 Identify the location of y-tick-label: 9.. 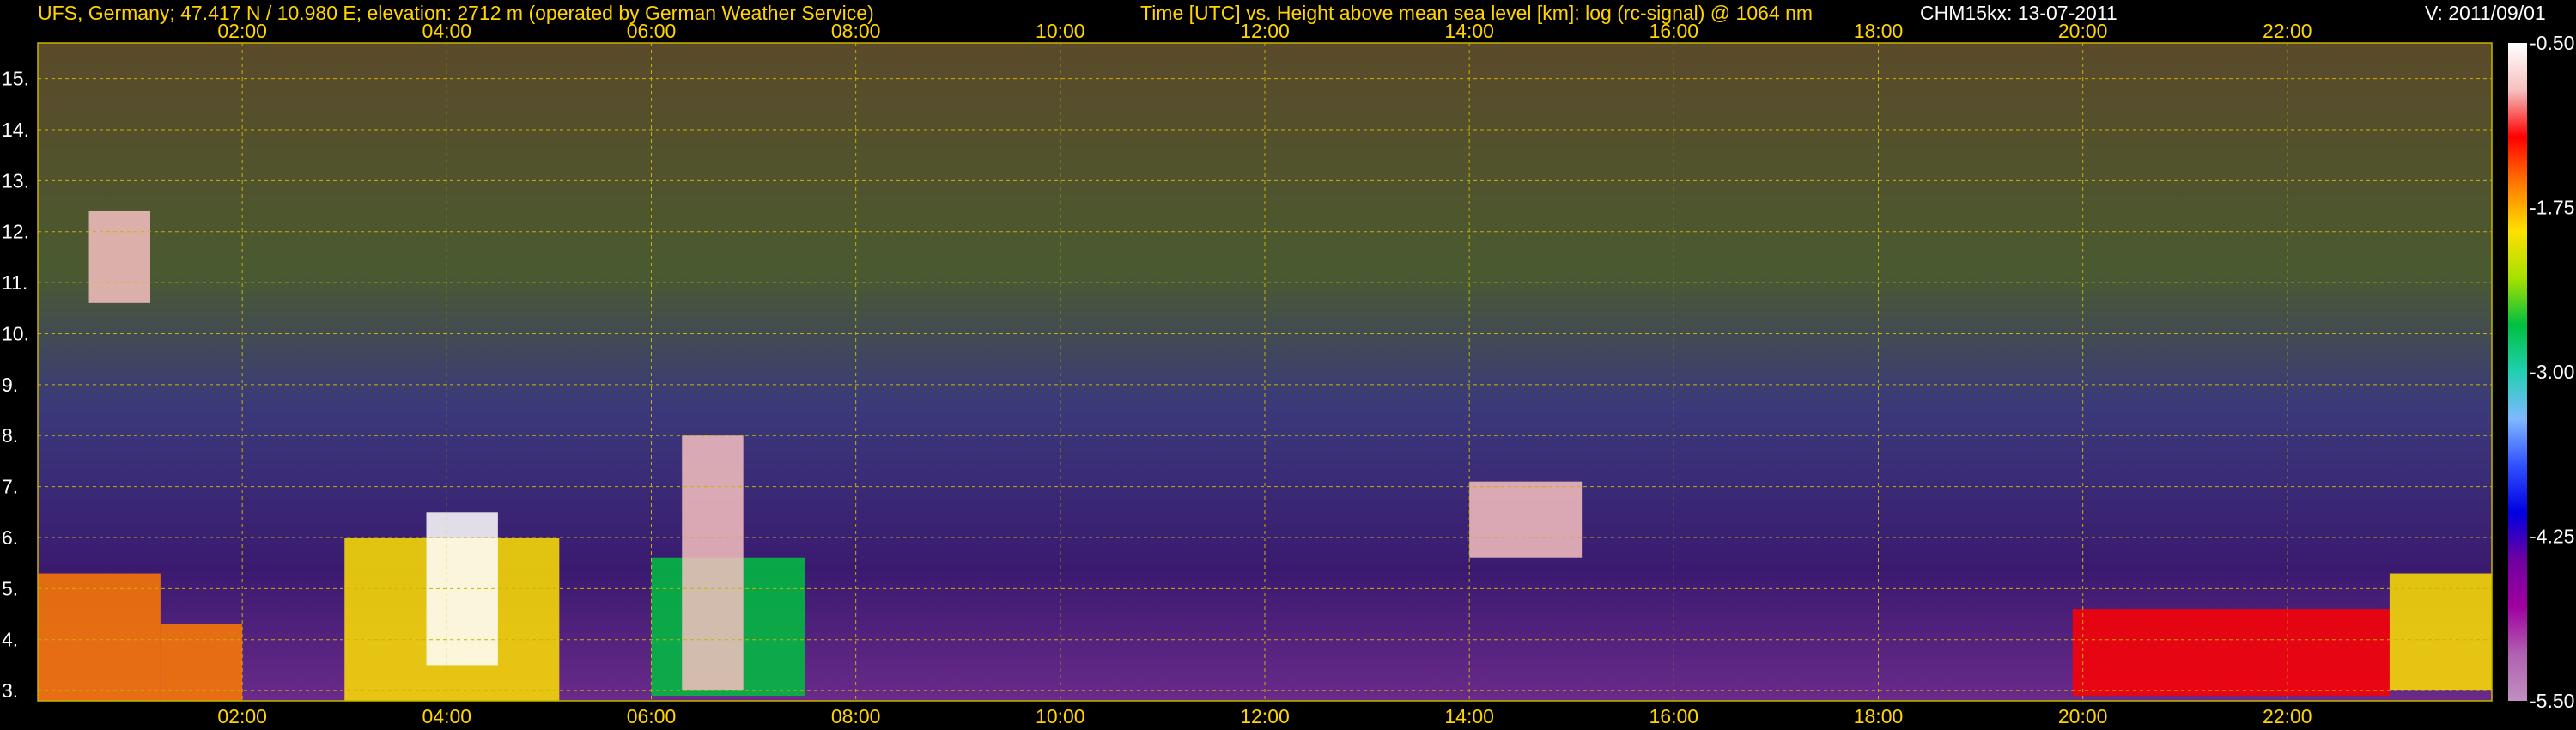
(10, 385).